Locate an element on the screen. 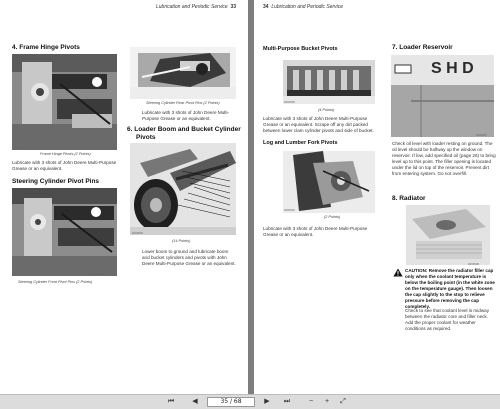 The image size is (500, 409). loader-reservoir-photo: S H D is located at coordinates (442, 96).